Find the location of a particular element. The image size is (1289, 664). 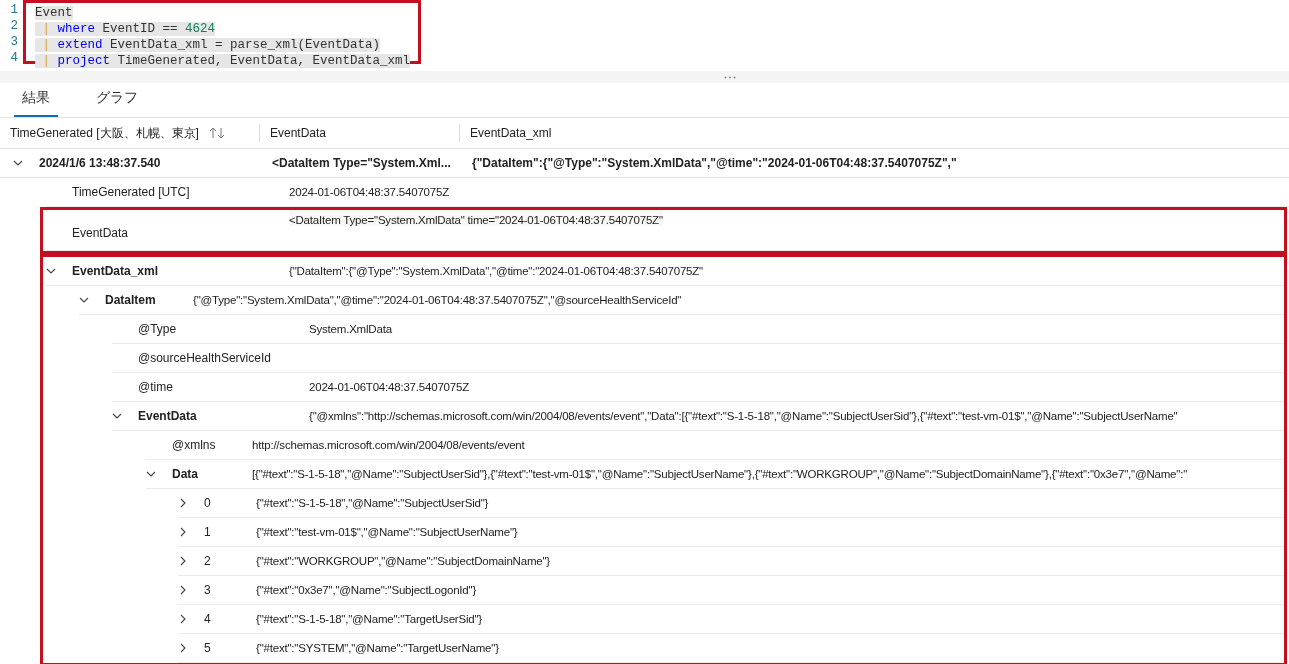

field-value: {"#text":"SYSTEM","@Name":"TargetUserName"} is located at coordinates (377, 648).